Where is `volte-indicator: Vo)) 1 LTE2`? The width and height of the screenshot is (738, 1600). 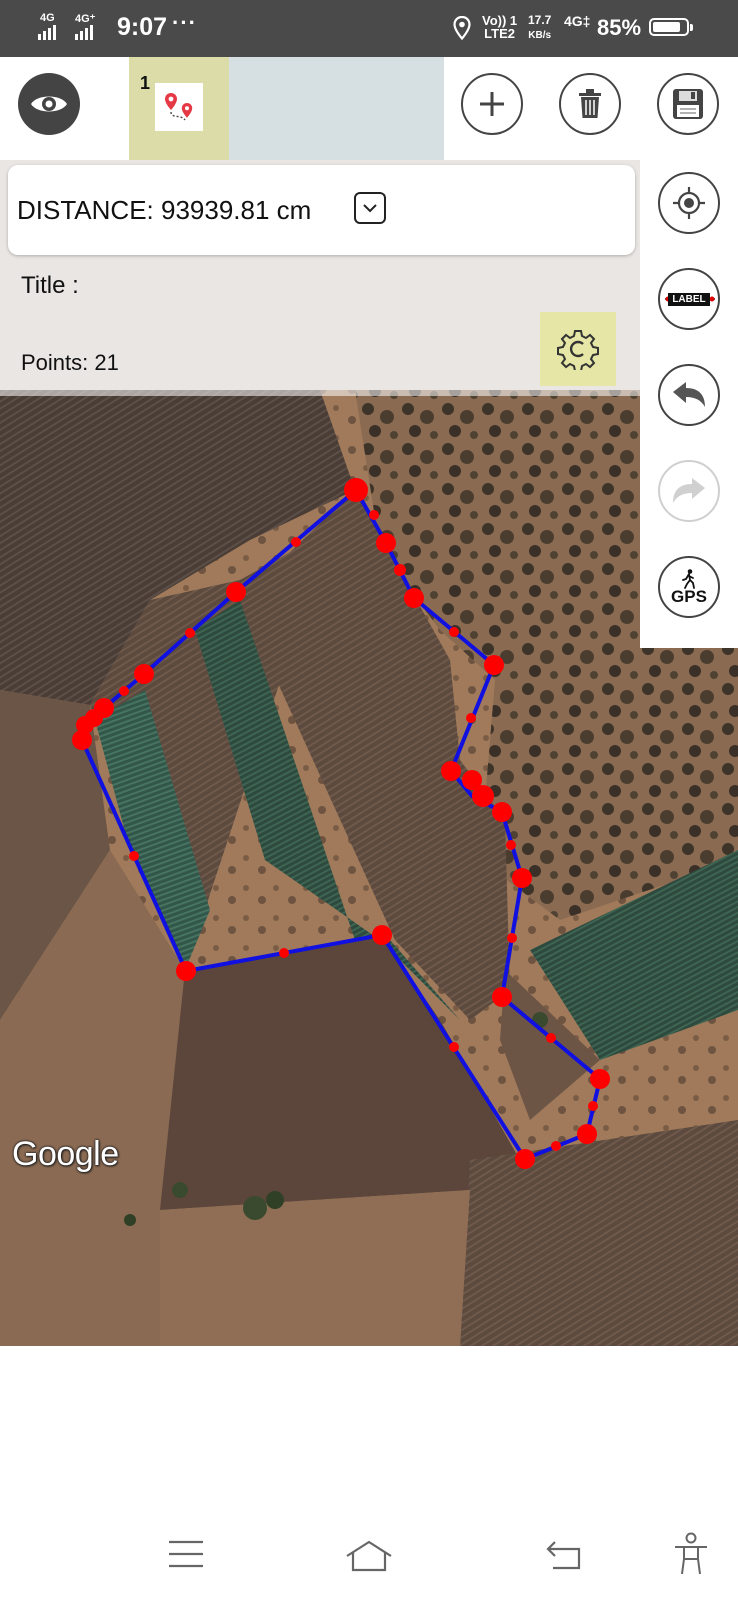
volte-indicator: Vo)) 1 LTE2 is located at coordinates (499, 27).